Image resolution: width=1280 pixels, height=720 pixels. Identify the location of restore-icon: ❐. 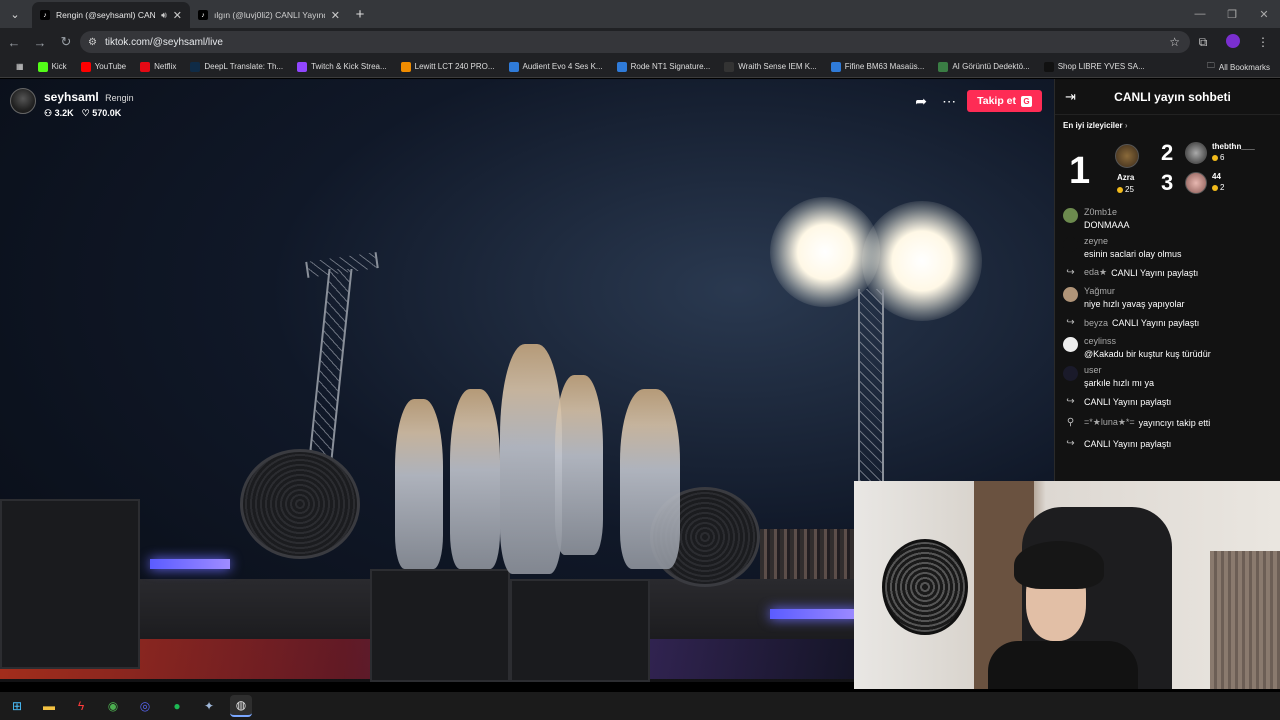
(1232, 14).